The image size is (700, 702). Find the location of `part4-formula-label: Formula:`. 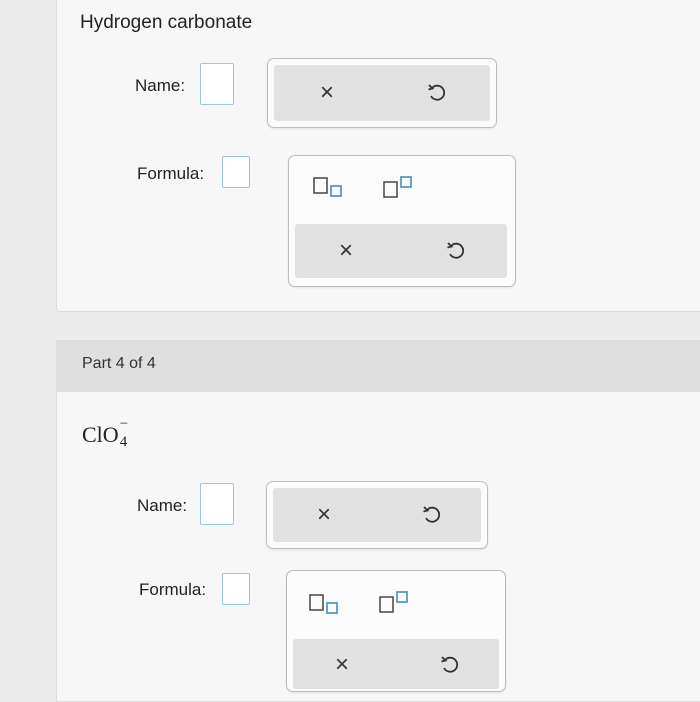

part4-formula-label: Formula: is located at coordinates (173, 589).